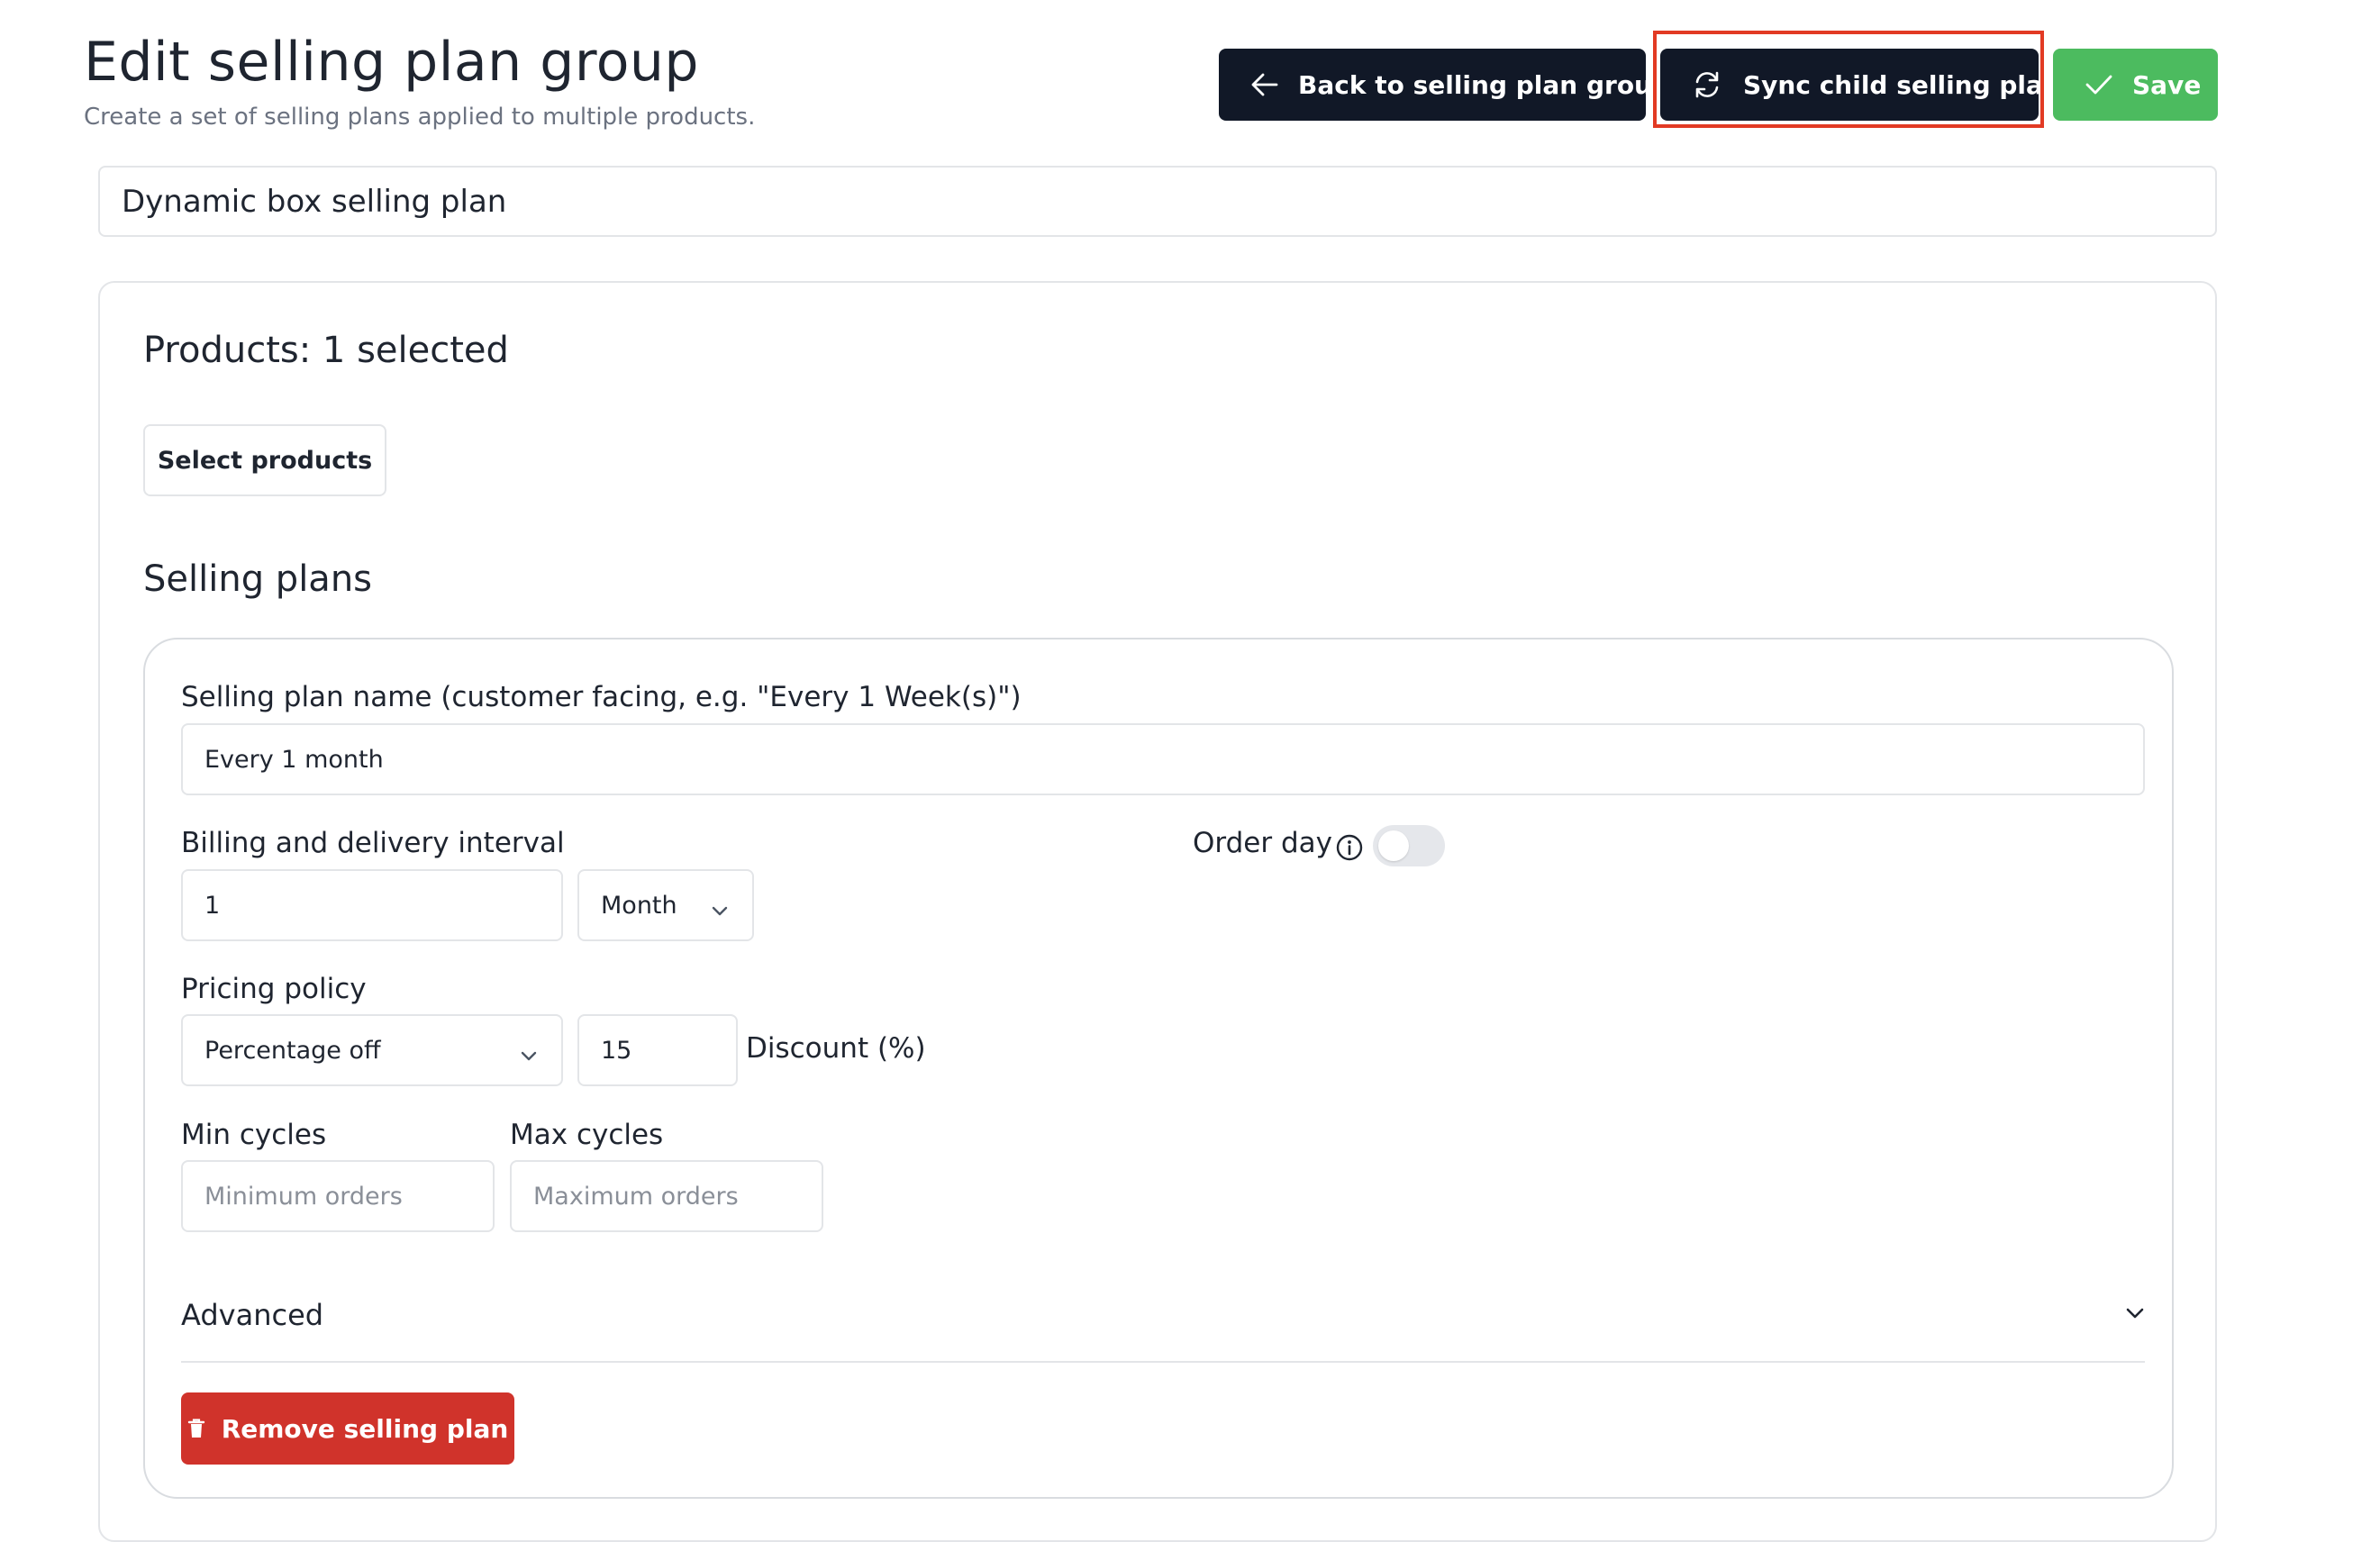 The image size is (2380, 1542). I want to click on pricing-policy-label: Pricing policy, so click(274, 989).